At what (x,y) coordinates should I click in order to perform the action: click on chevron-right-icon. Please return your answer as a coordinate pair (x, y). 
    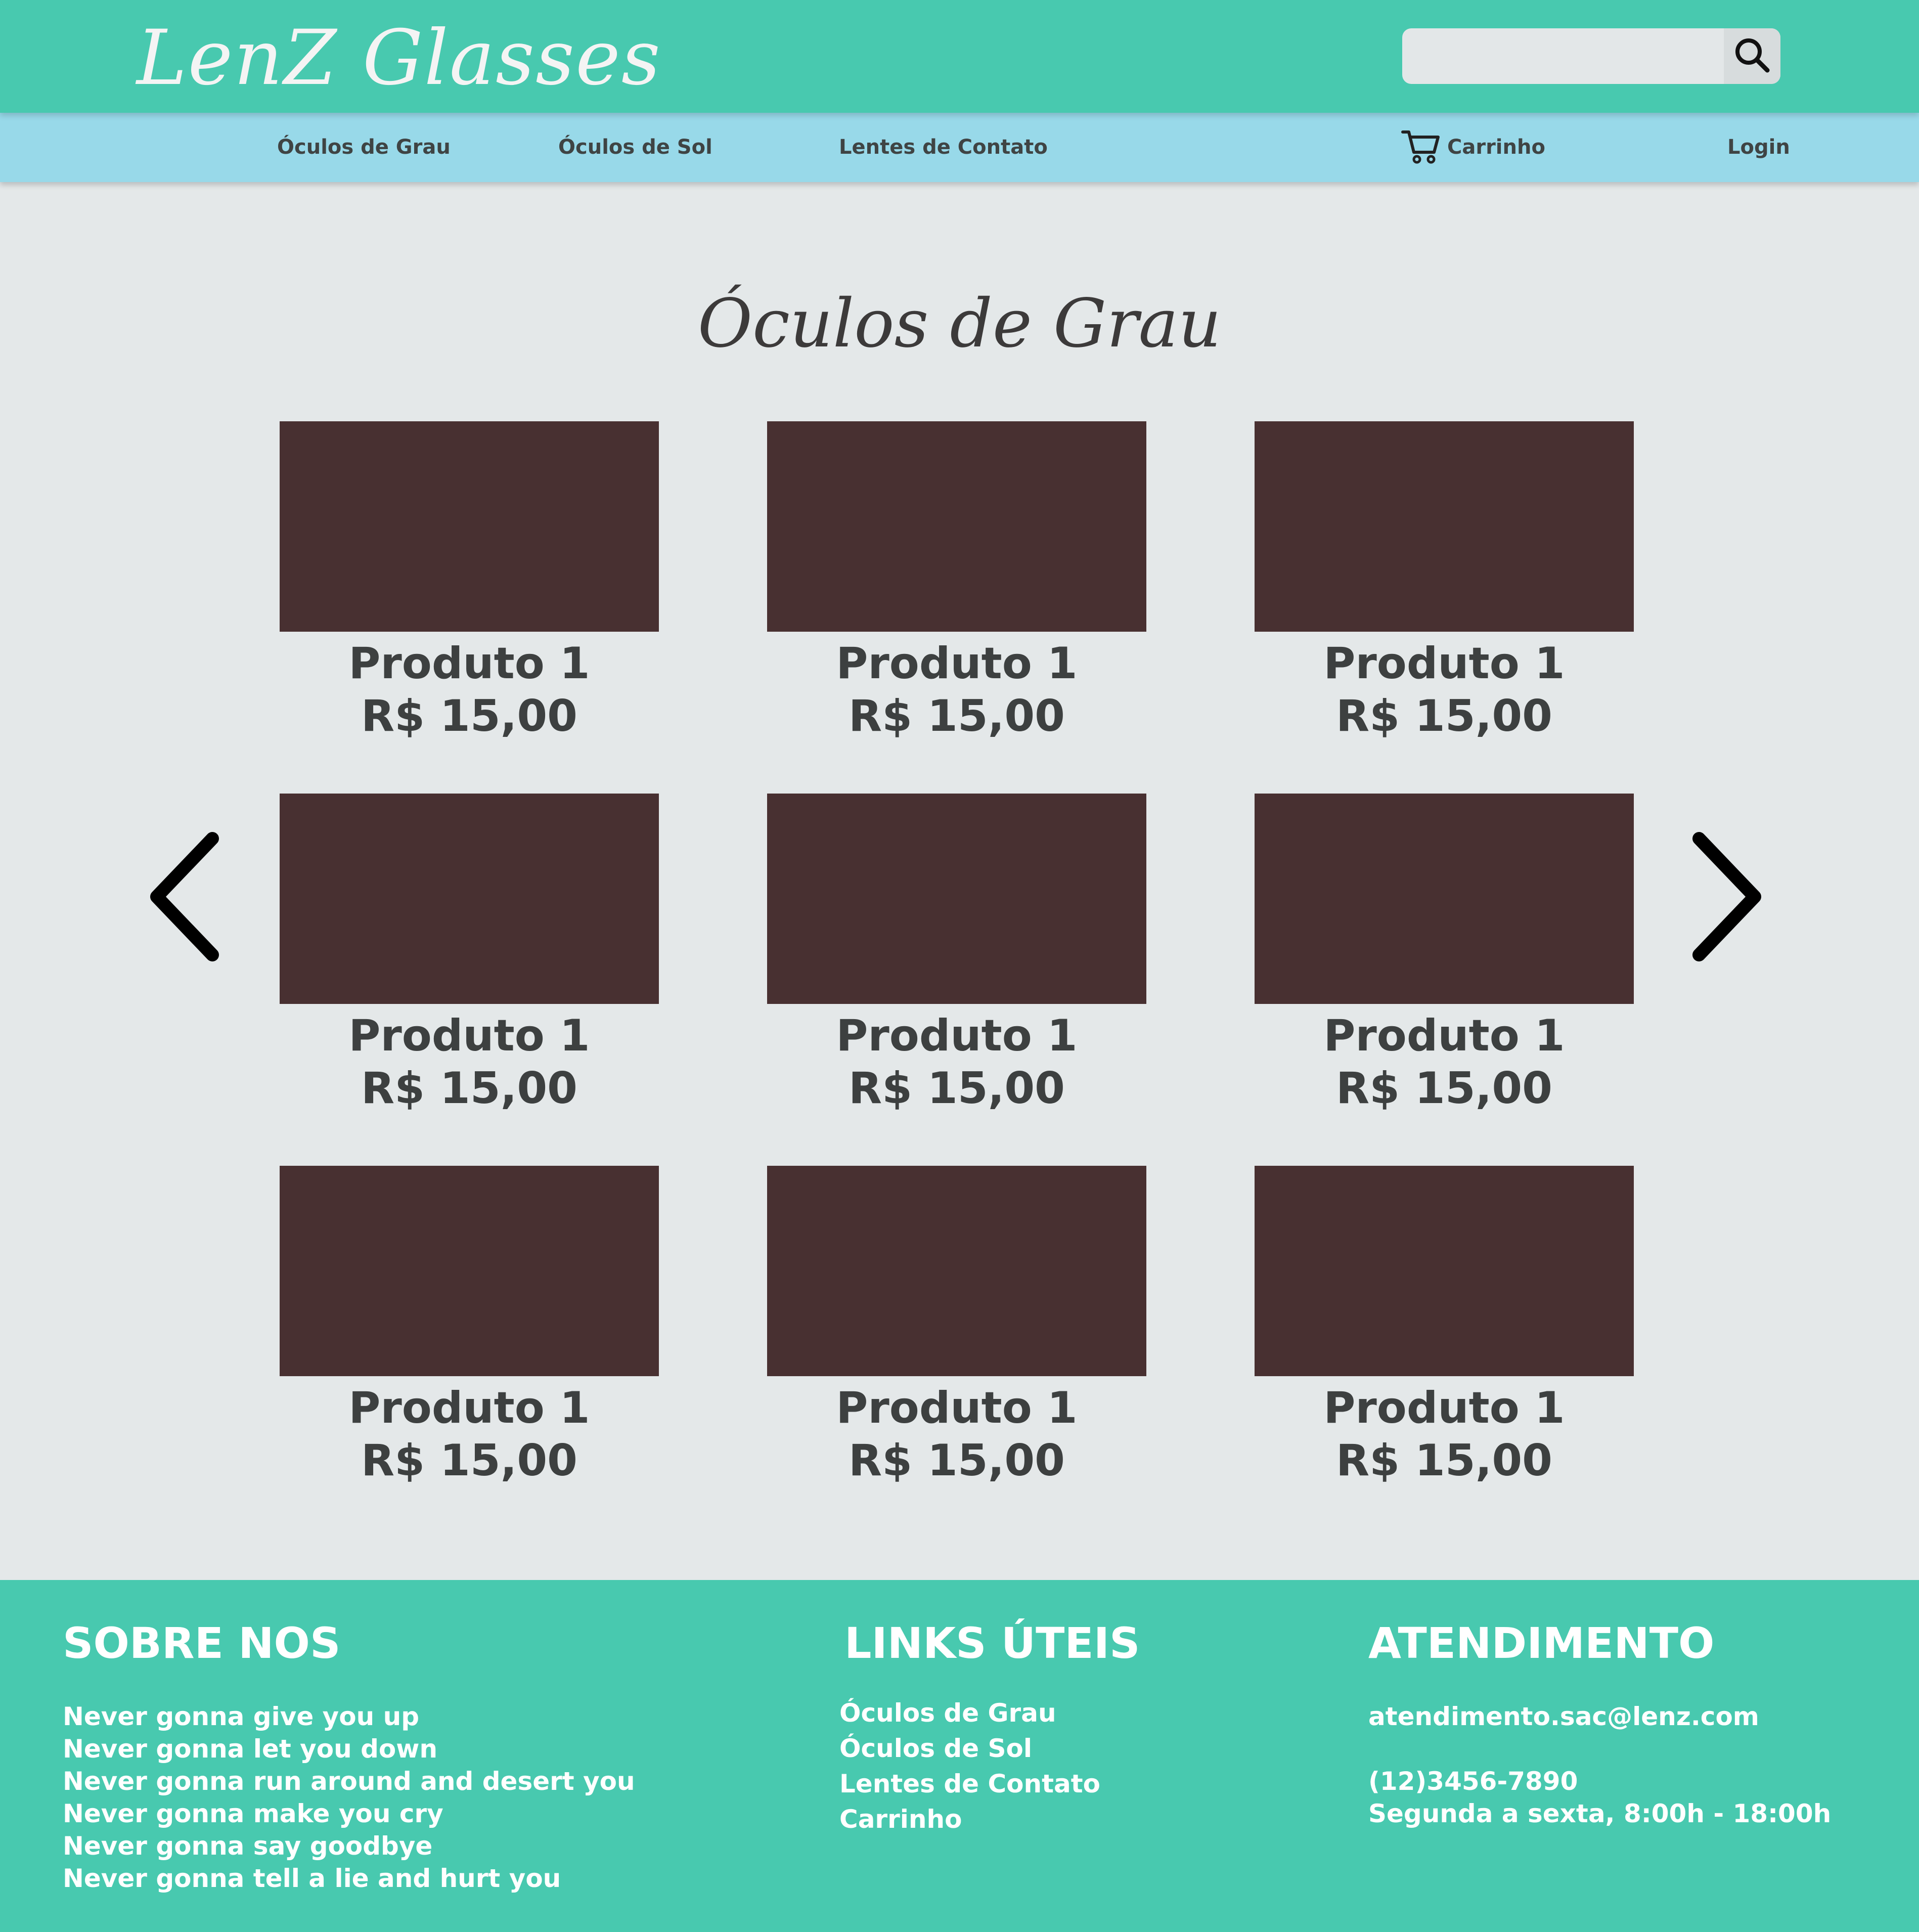
    Looking at the image, I should click on (1727, 897).